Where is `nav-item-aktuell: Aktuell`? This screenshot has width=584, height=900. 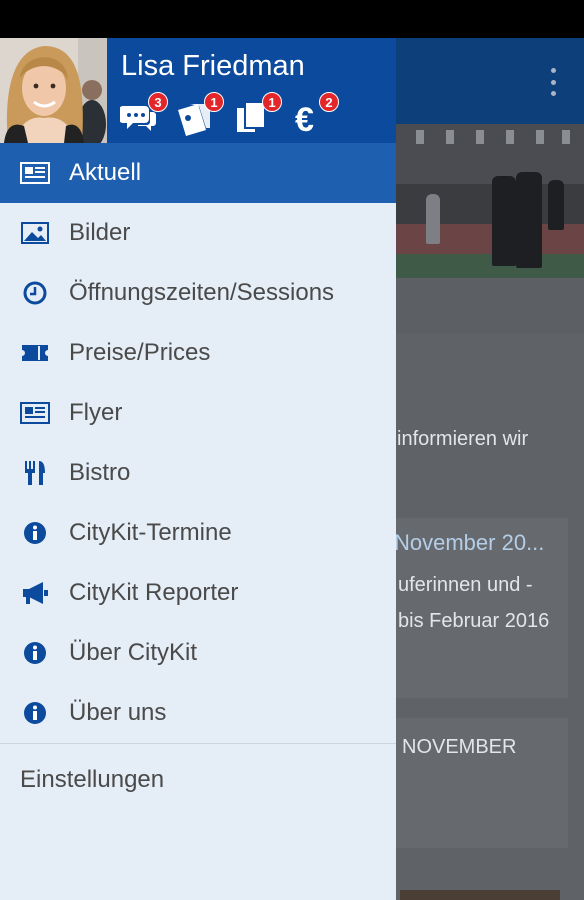
nav-item-aktuell: Aktuell is located at coordinates (198, 173).